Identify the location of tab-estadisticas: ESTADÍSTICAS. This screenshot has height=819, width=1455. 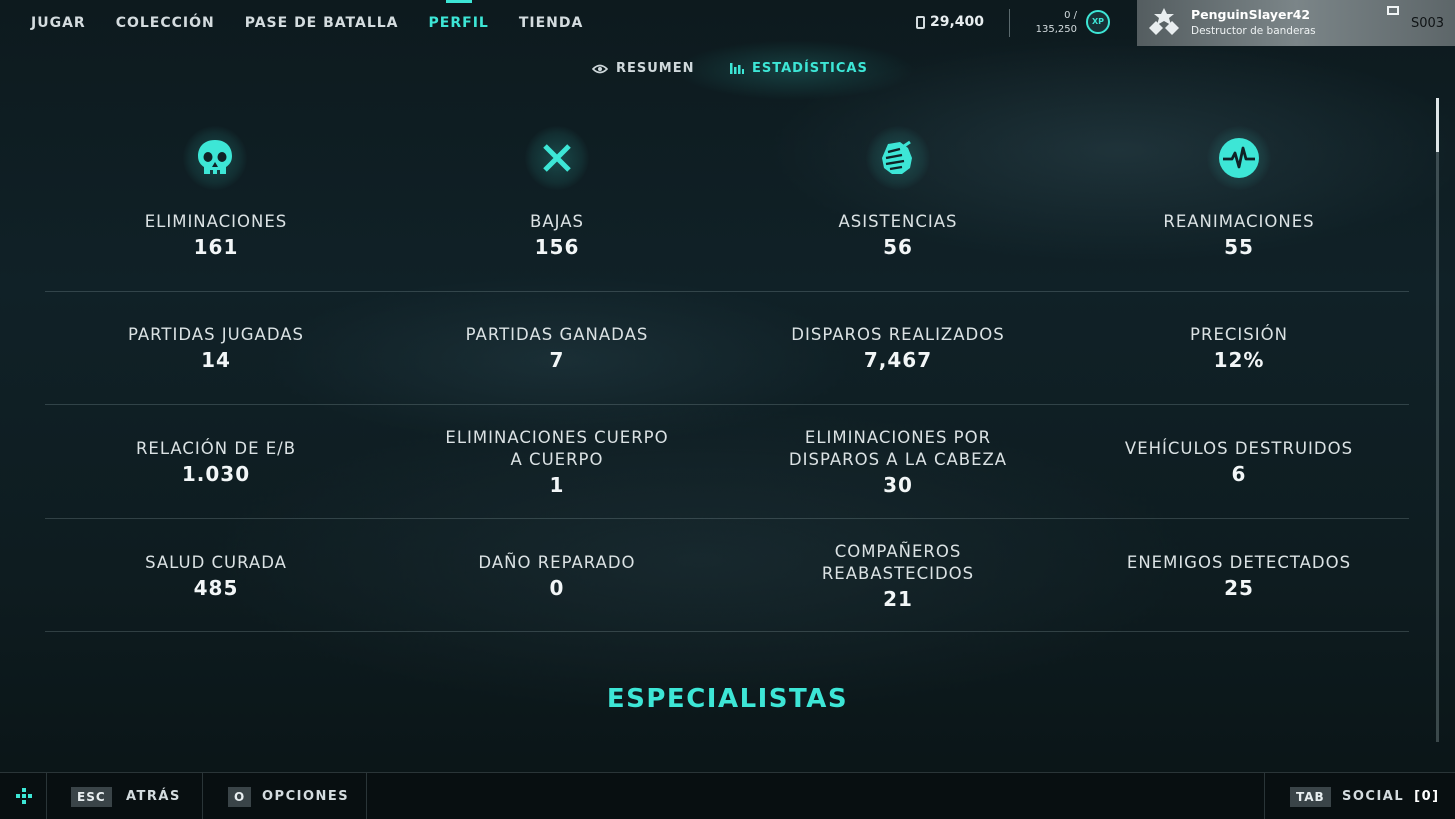
(799, 68).